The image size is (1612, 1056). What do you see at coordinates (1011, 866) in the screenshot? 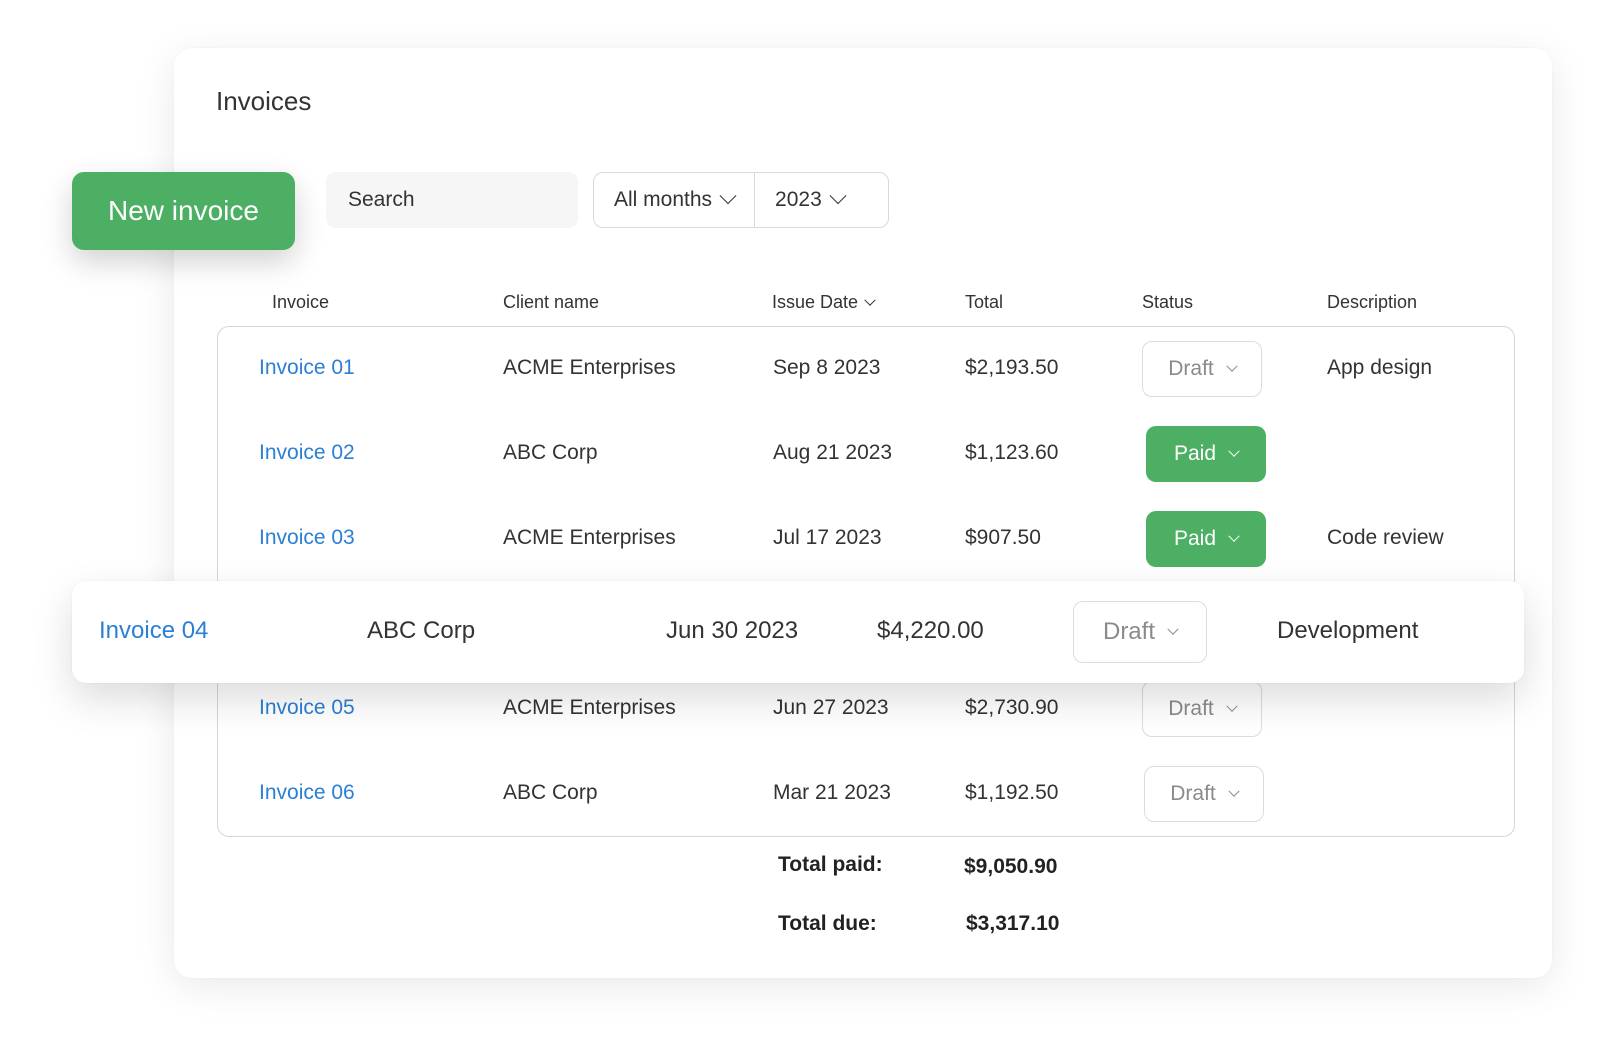
I see `total-paid-value: $9,050.90` at bounding box center [1011, 866].